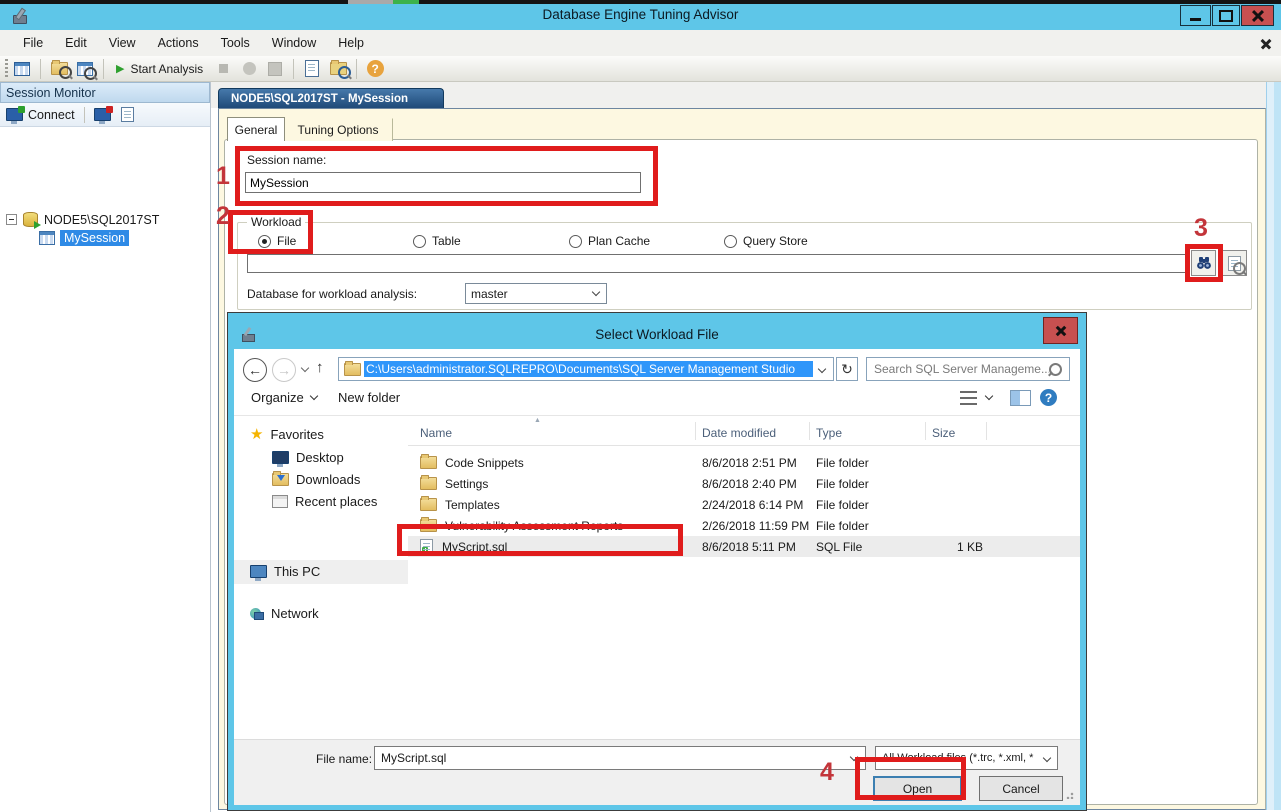 This screenshot has width=1281, height=812. I want to click on radio-query-store: Query Store, so click(766, 241).